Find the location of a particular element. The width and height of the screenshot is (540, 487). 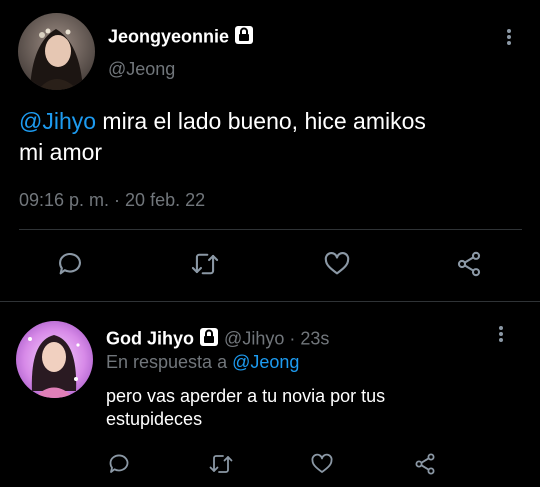

section-divider is located at coordinates (270, 301).